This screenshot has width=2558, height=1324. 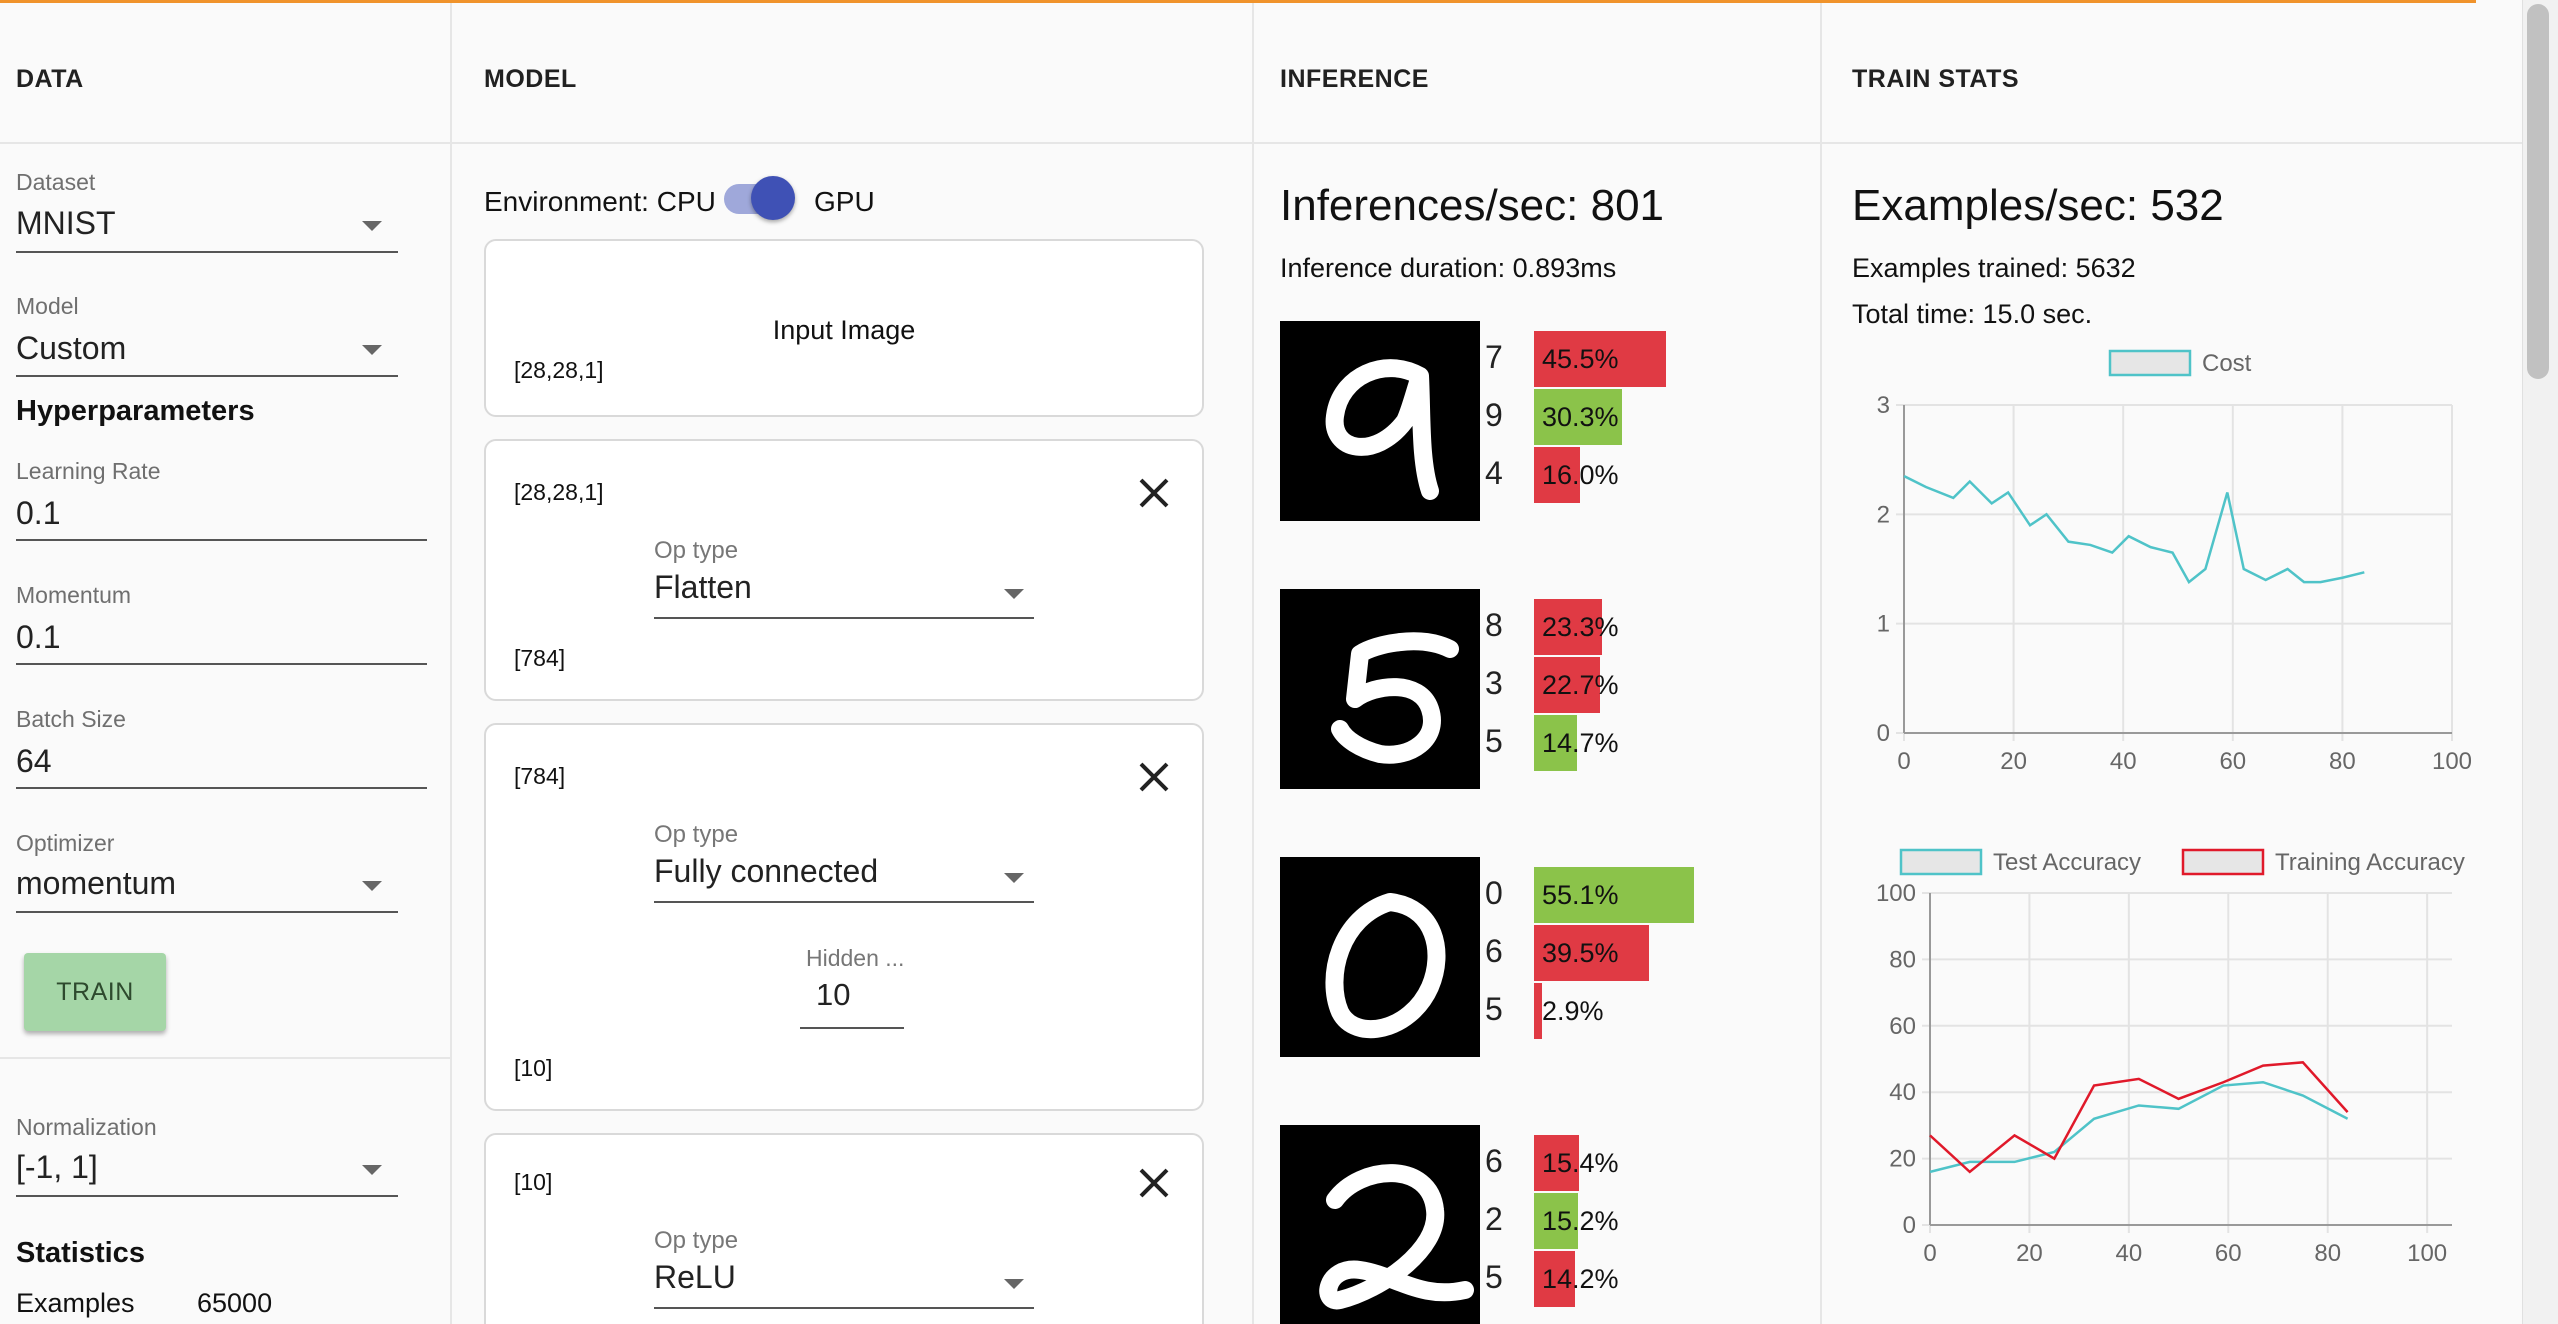 What do you see at coordinates (2067, 862) in the screenshot?
I see `legend-label: Test Accuracy` at bounding box center [2067, 862].